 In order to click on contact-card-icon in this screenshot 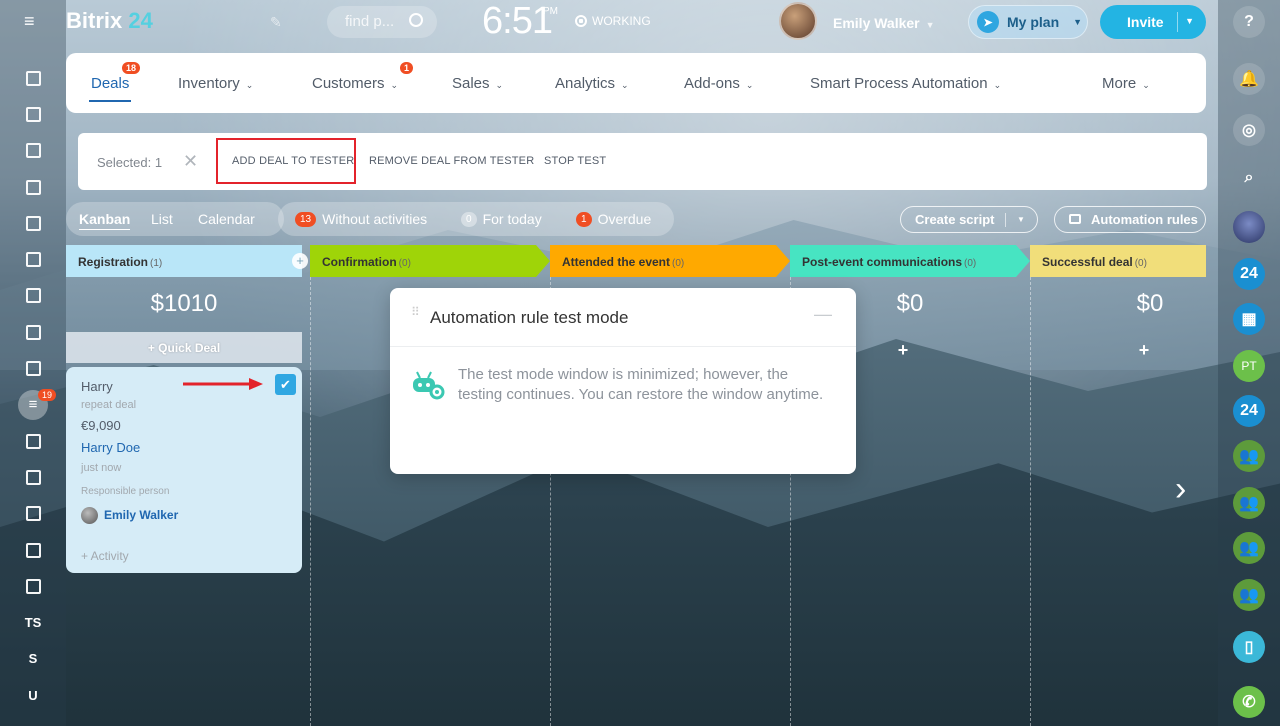, I will do `click(33, 514)`.